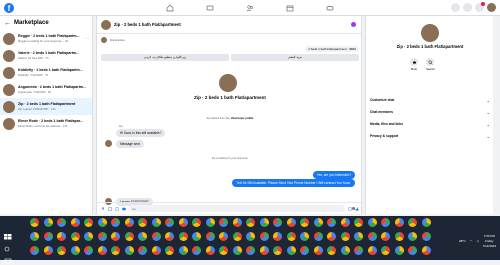 This screenshot has width=500, height=265. I want to click on chat-options-icon, so click(353, 24).